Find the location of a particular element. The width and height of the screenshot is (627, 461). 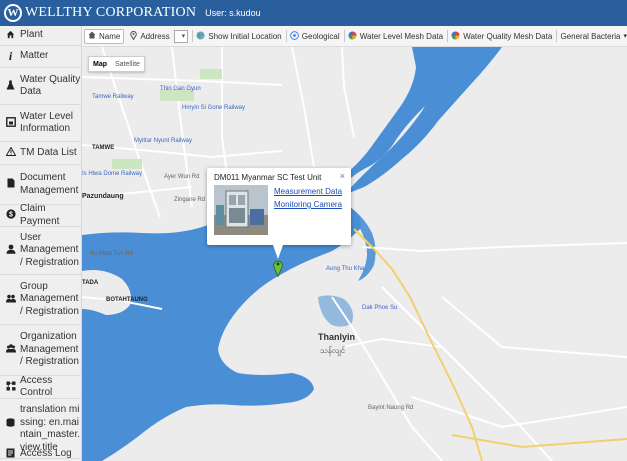

water-quality-mesh-button: Water Quality Mesh Data is located at coordinates (502, 36).